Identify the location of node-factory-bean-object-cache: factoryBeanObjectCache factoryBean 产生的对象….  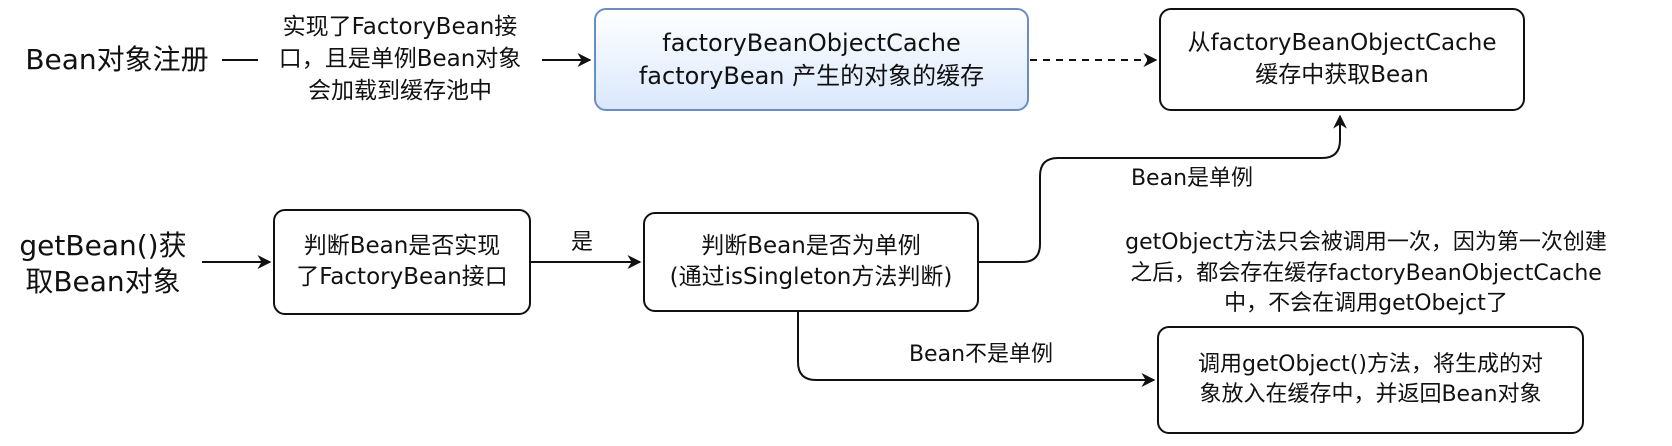
(811, 59).